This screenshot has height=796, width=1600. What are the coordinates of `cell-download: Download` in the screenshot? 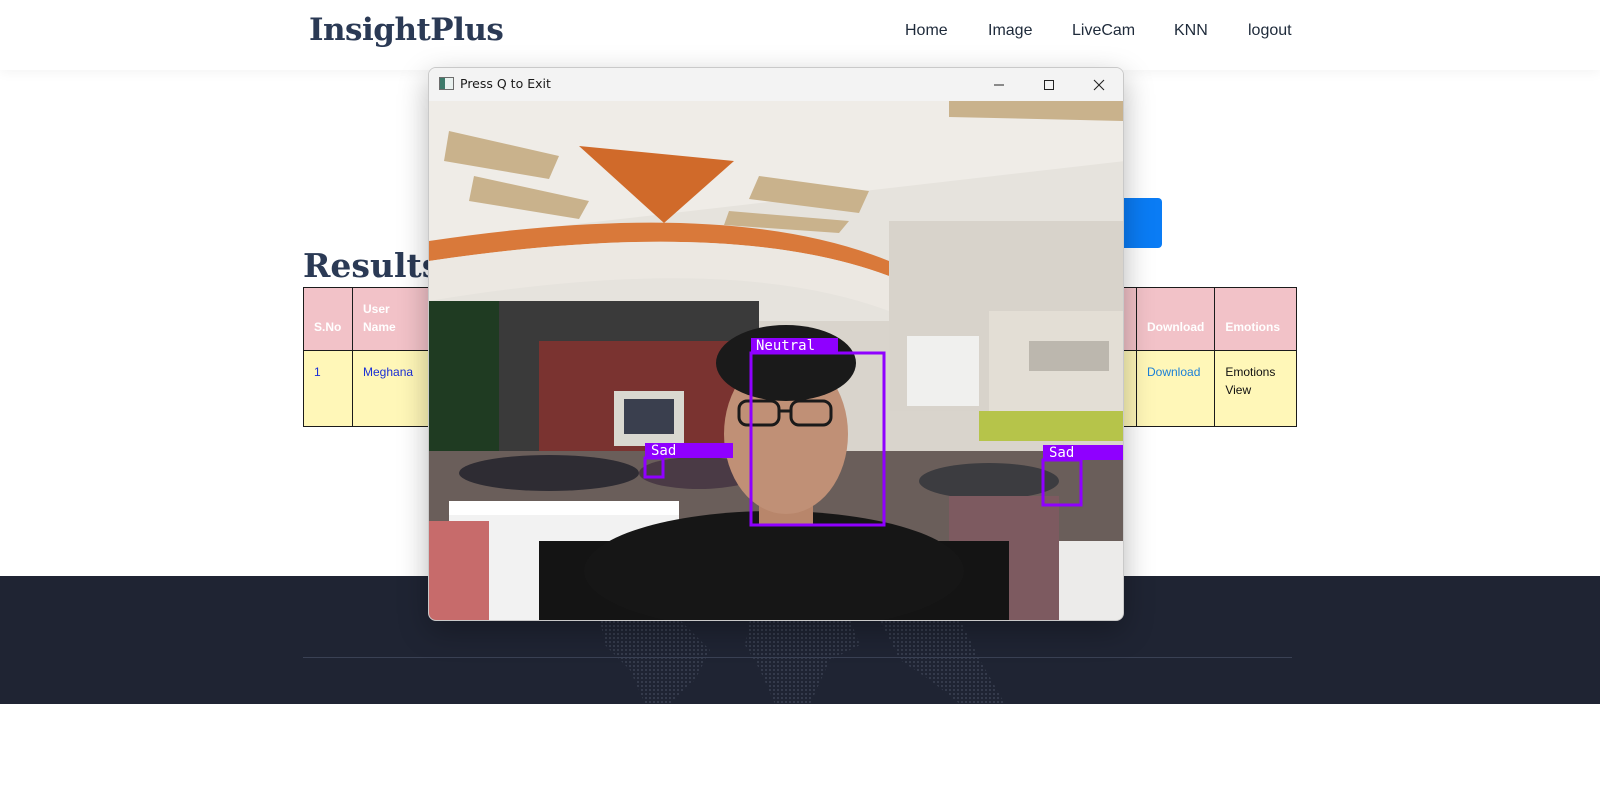 It's located at (1175, 388).